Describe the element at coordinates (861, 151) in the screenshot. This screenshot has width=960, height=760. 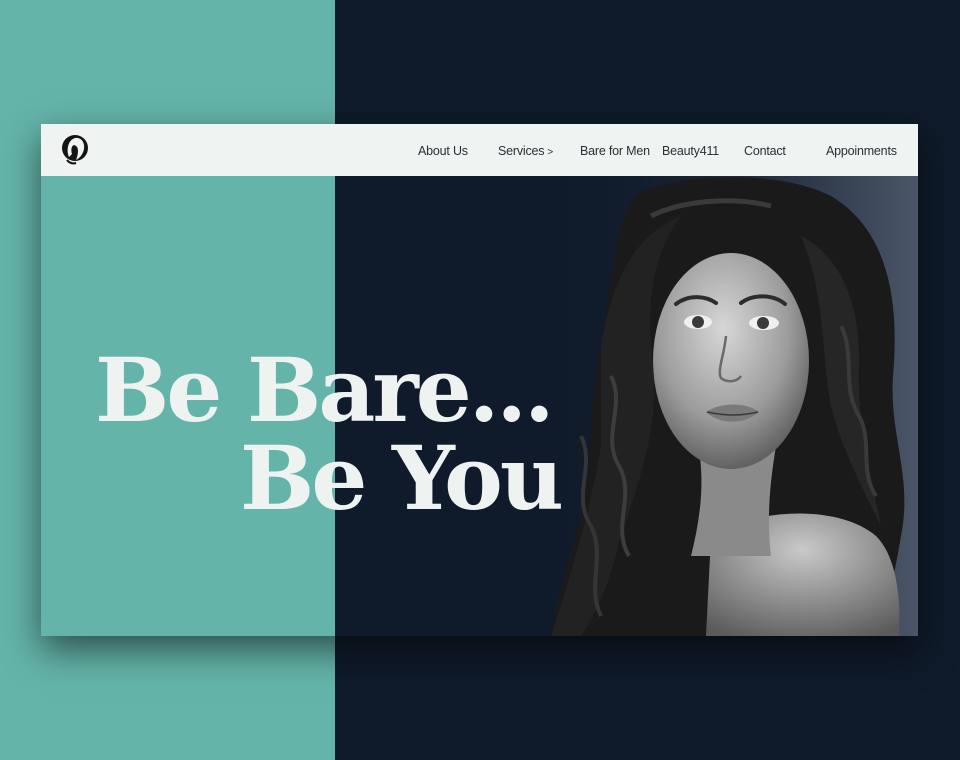
I see `nav-appointments: Appoinments` at that location.